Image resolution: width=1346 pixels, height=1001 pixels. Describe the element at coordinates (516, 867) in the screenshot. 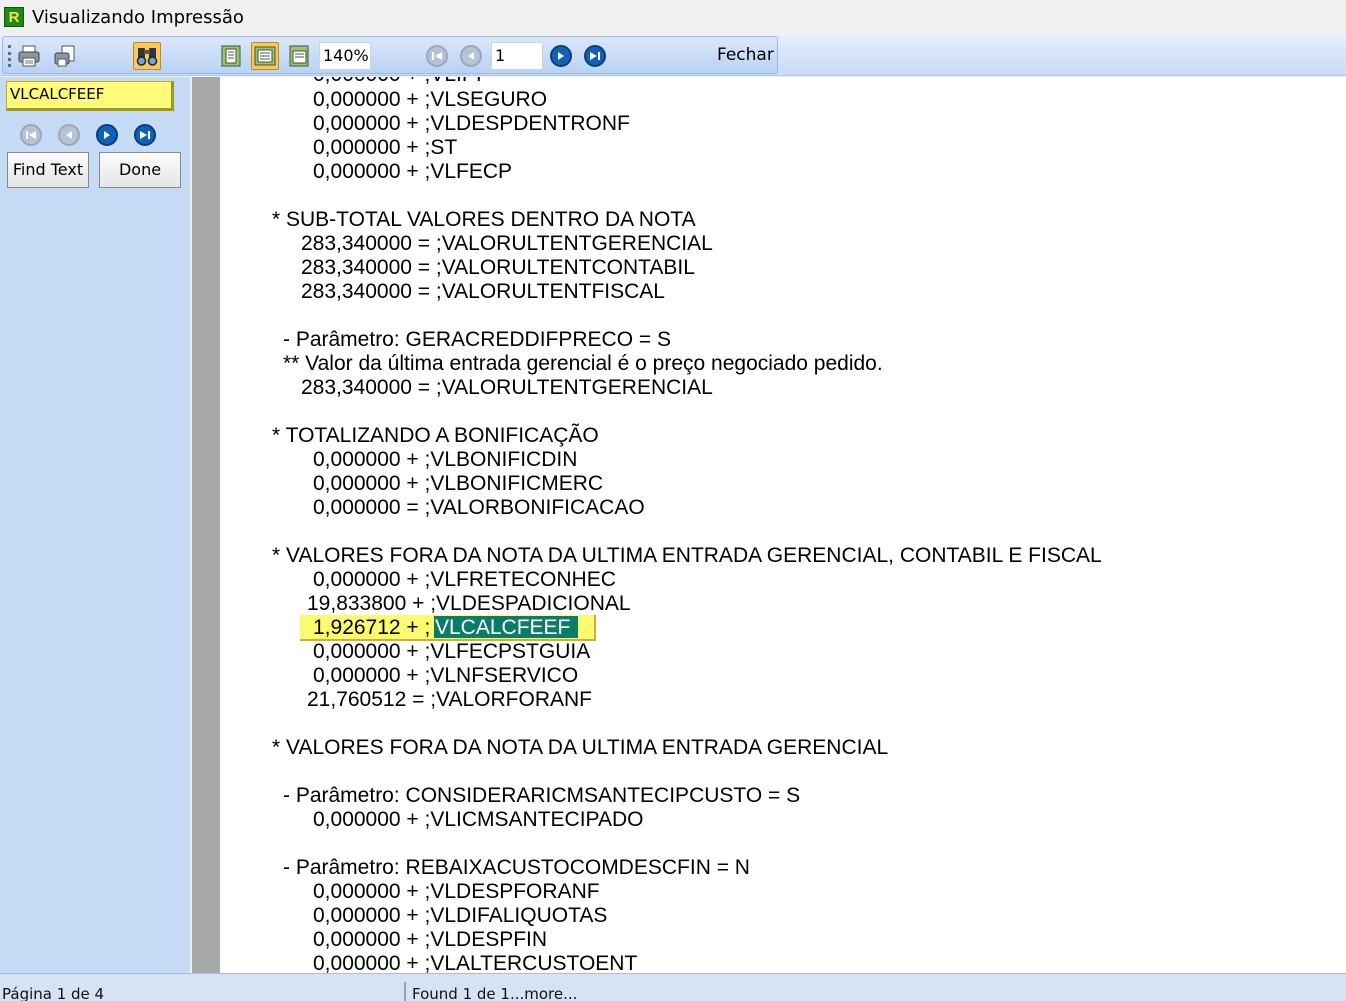

I see `report-parameter: - Parâmetro: REBAIXACUSTOCOMDESCFIN = N` at that location.